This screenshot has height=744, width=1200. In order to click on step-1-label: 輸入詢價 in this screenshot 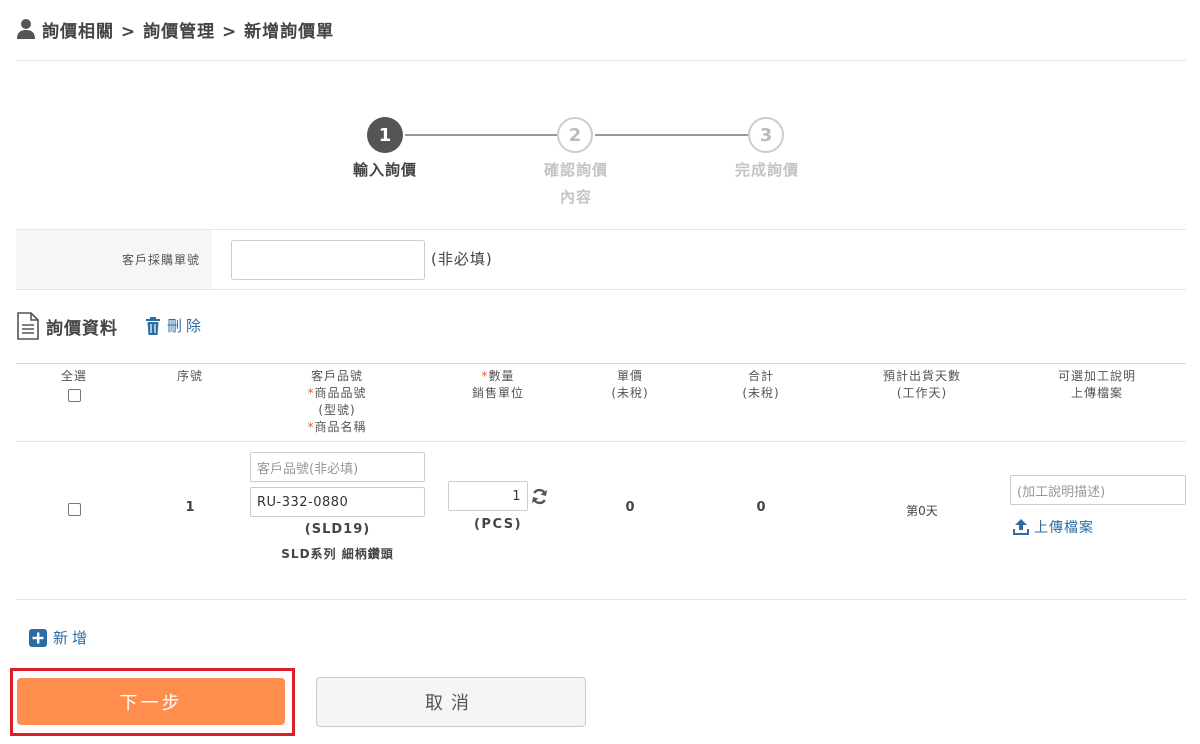, I will do `click(385, 170)`.